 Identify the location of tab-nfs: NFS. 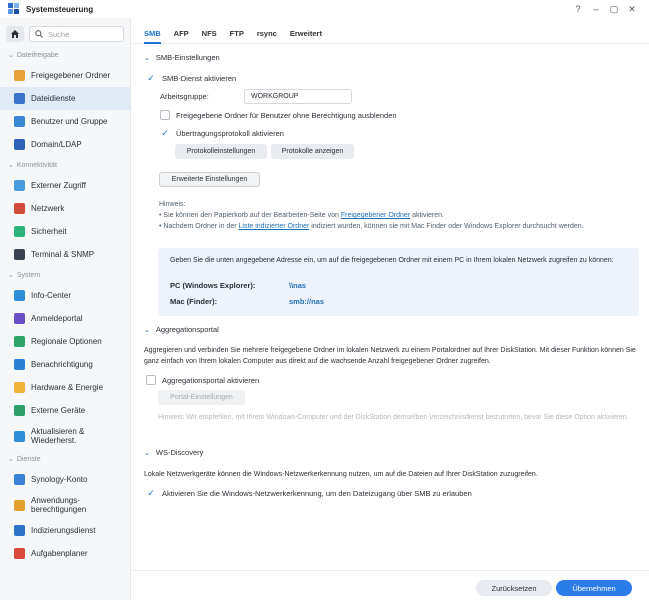
(209, 36).